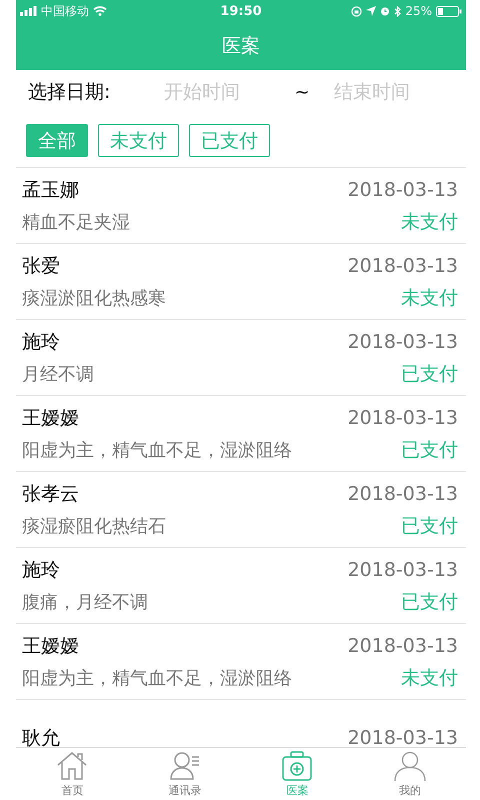 The width and height of the screenshot is (480, 800). Describe the element at coordinates (65, 11) in the screenshot. I see `carrier-name: 中国移动` at that location.